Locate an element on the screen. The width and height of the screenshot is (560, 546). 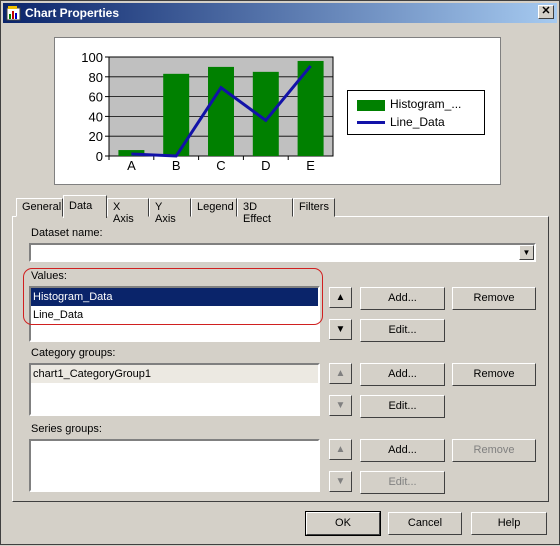
series-move-down-button: ▼ is located at coordinates (340, 481).